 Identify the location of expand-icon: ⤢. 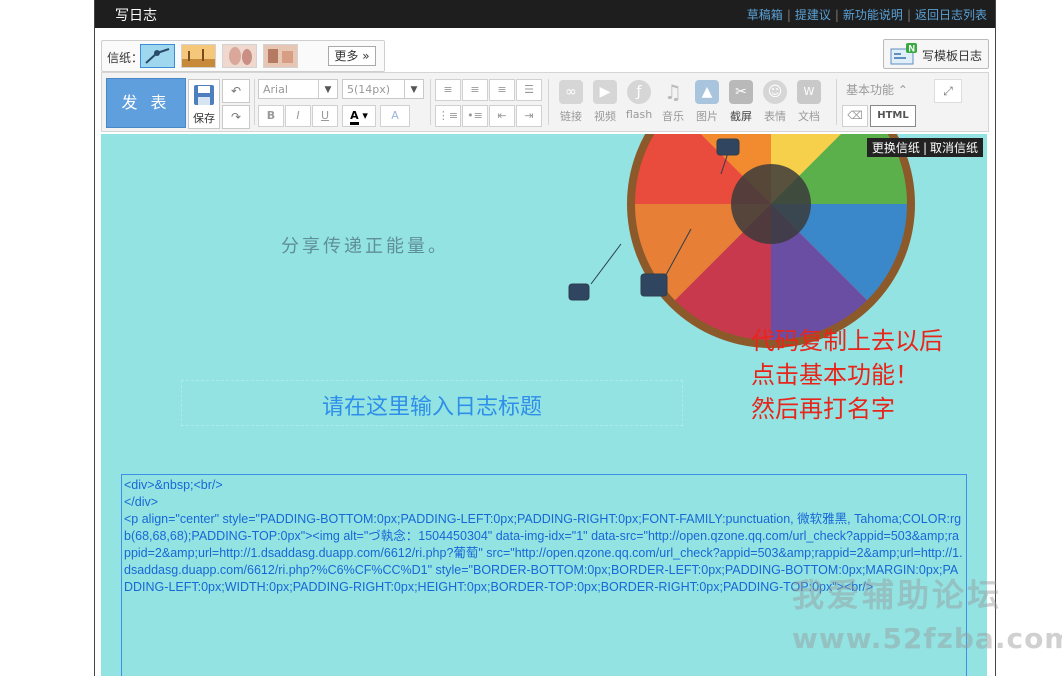
(948, 91).